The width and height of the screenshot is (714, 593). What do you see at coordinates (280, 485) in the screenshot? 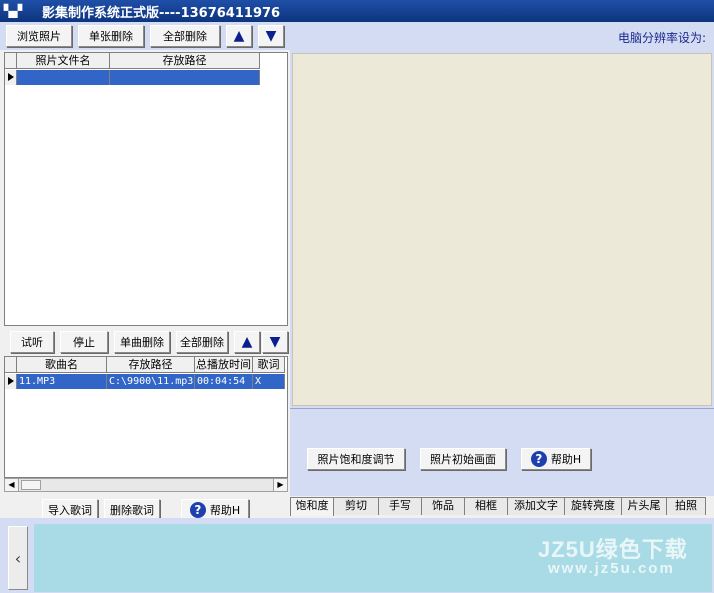
I see `scroll-right-icon: ▶` at bounding box center [280, 485].